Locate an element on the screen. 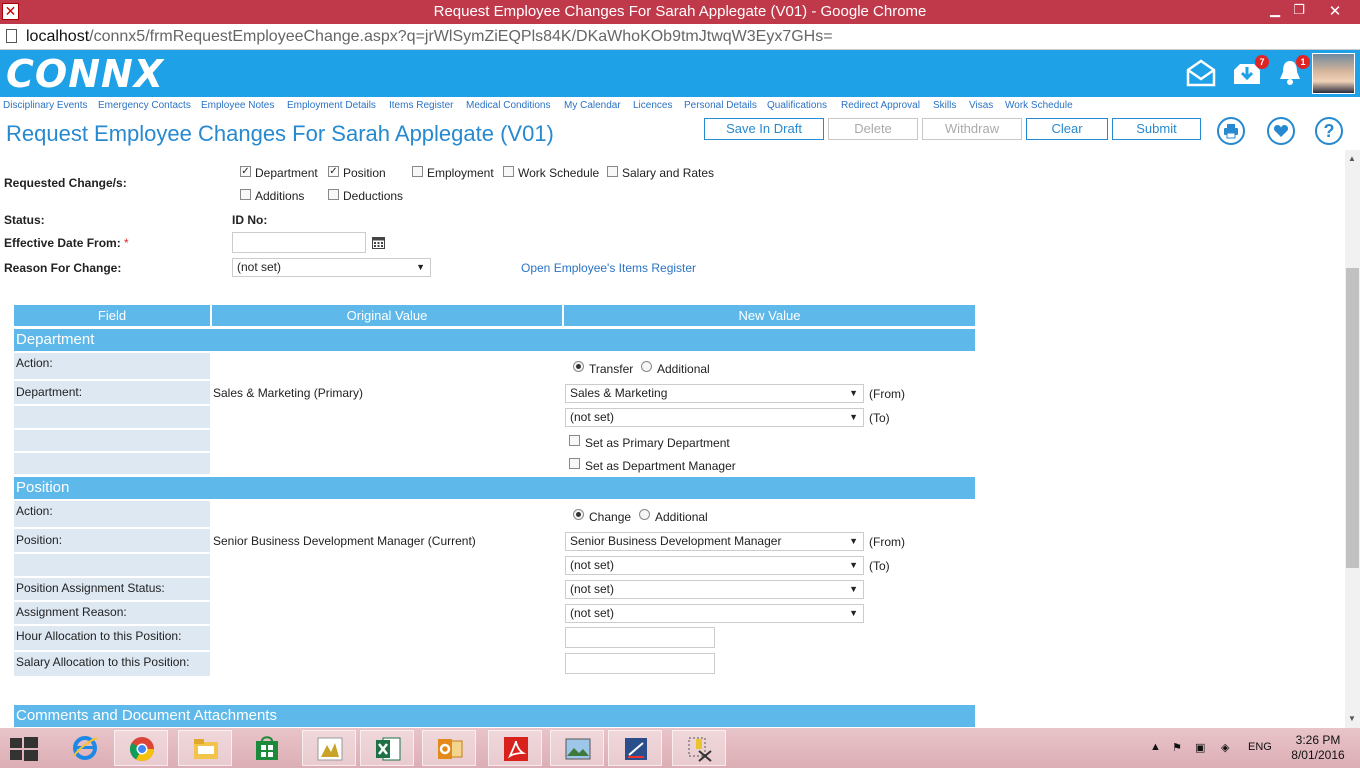 This screenshot has width=1360, height=768. file-explorer-icon is located at coordinates (205, 748).